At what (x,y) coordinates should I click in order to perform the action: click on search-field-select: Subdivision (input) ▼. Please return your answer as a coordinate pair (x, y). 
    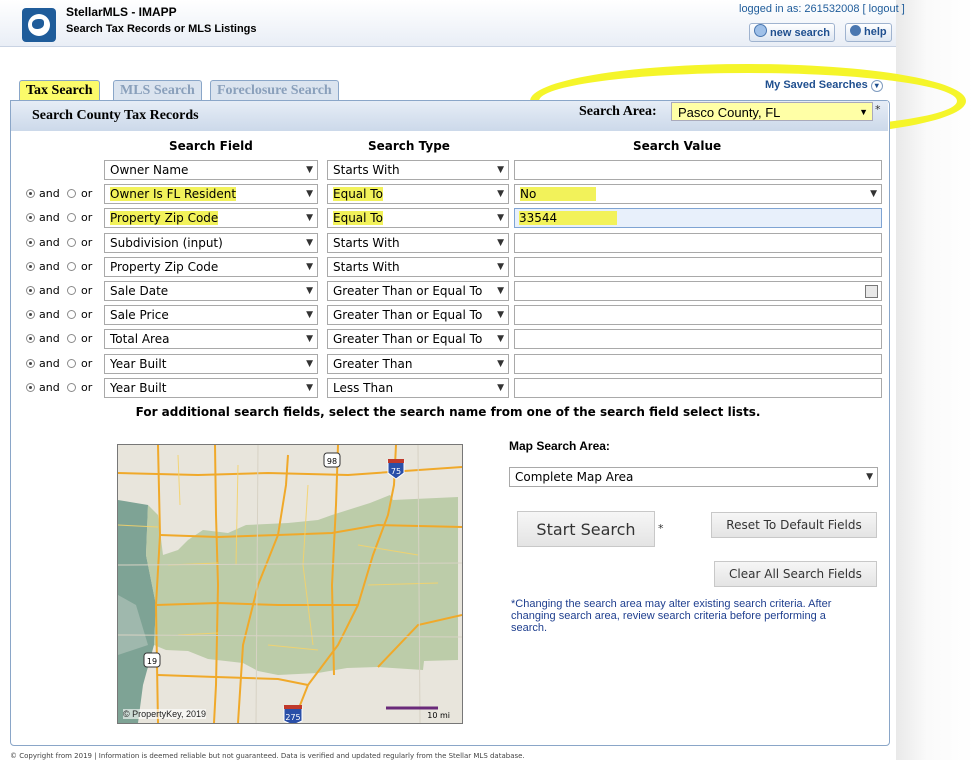
    Looking at the image, I should click on (211, 243).